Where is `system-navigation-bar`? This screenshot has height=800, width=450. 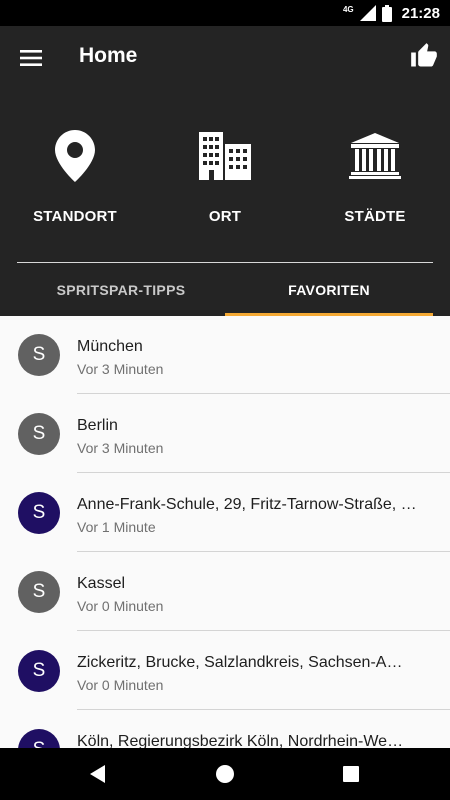 system-navigation-bar is located at coordinates (225, 774).